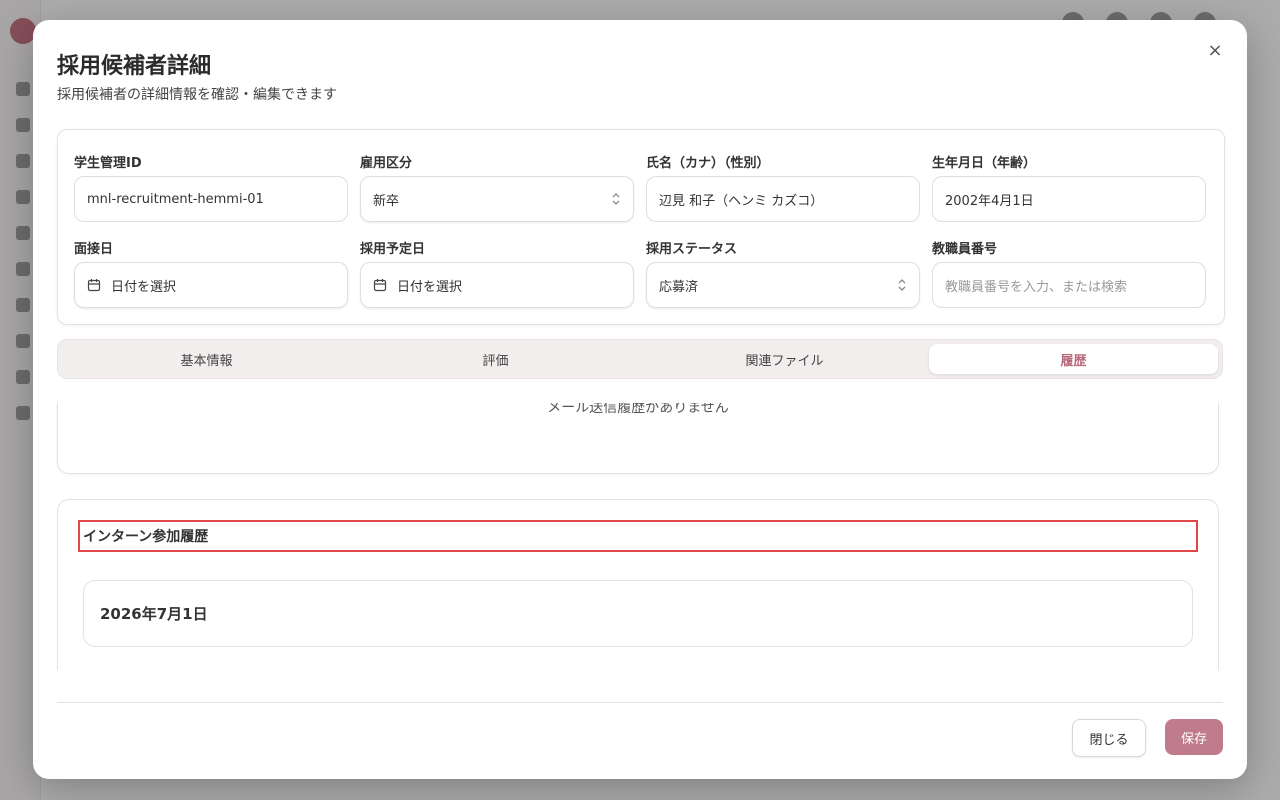  What do you see at coordinates (784, 359) in the screenshot?
I see `tab-related-files: 関連ファイル` at bounding box center [784, 359].